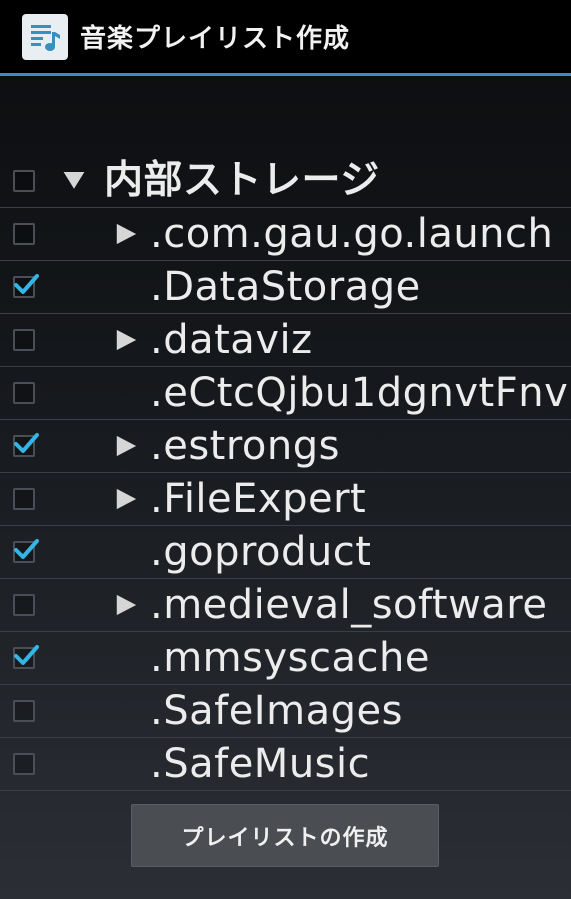 This screenshot has height=899, width=571. Describe the element at coordinates (245, 446) in the screenshot. I see `folder-label: .estrongs` at that location.